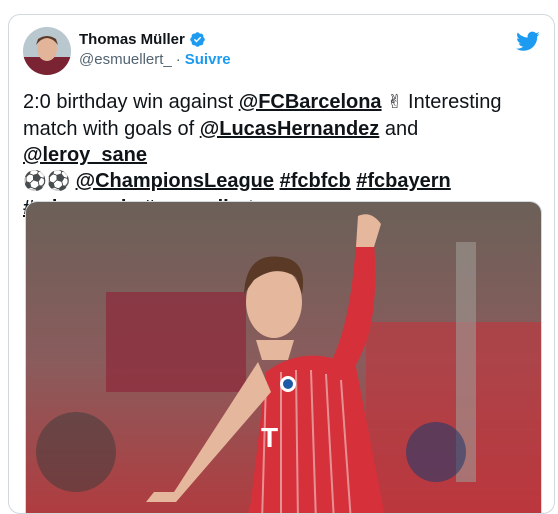 This screenshot has height=514, width=558. I want to click on verified-badge-icon, so click(197, 39).